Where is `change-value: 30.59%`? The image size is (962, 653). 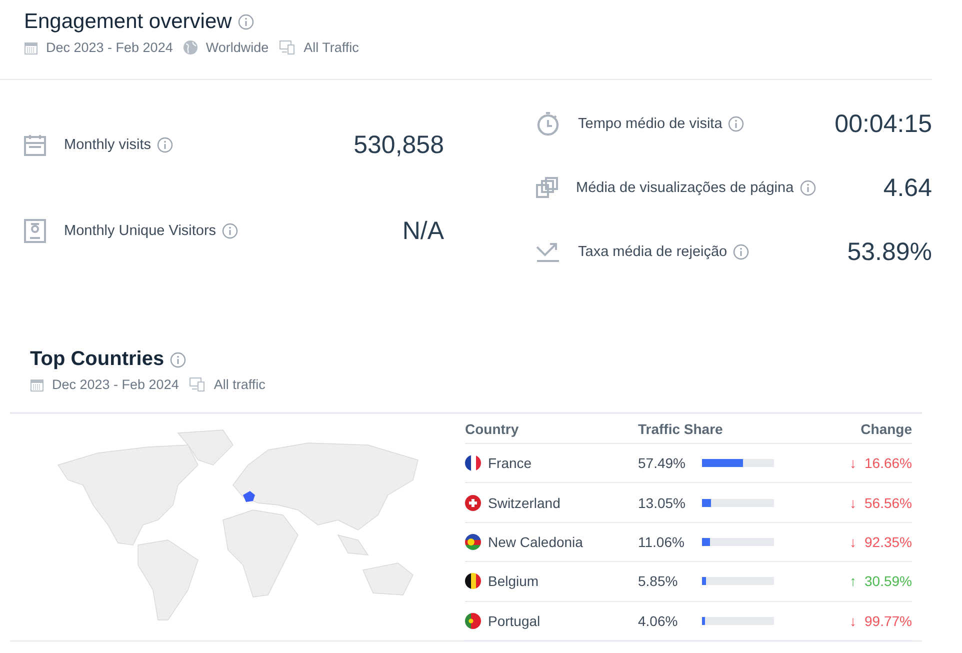 change-value: 30.59% is located at coordinates (888, 581).